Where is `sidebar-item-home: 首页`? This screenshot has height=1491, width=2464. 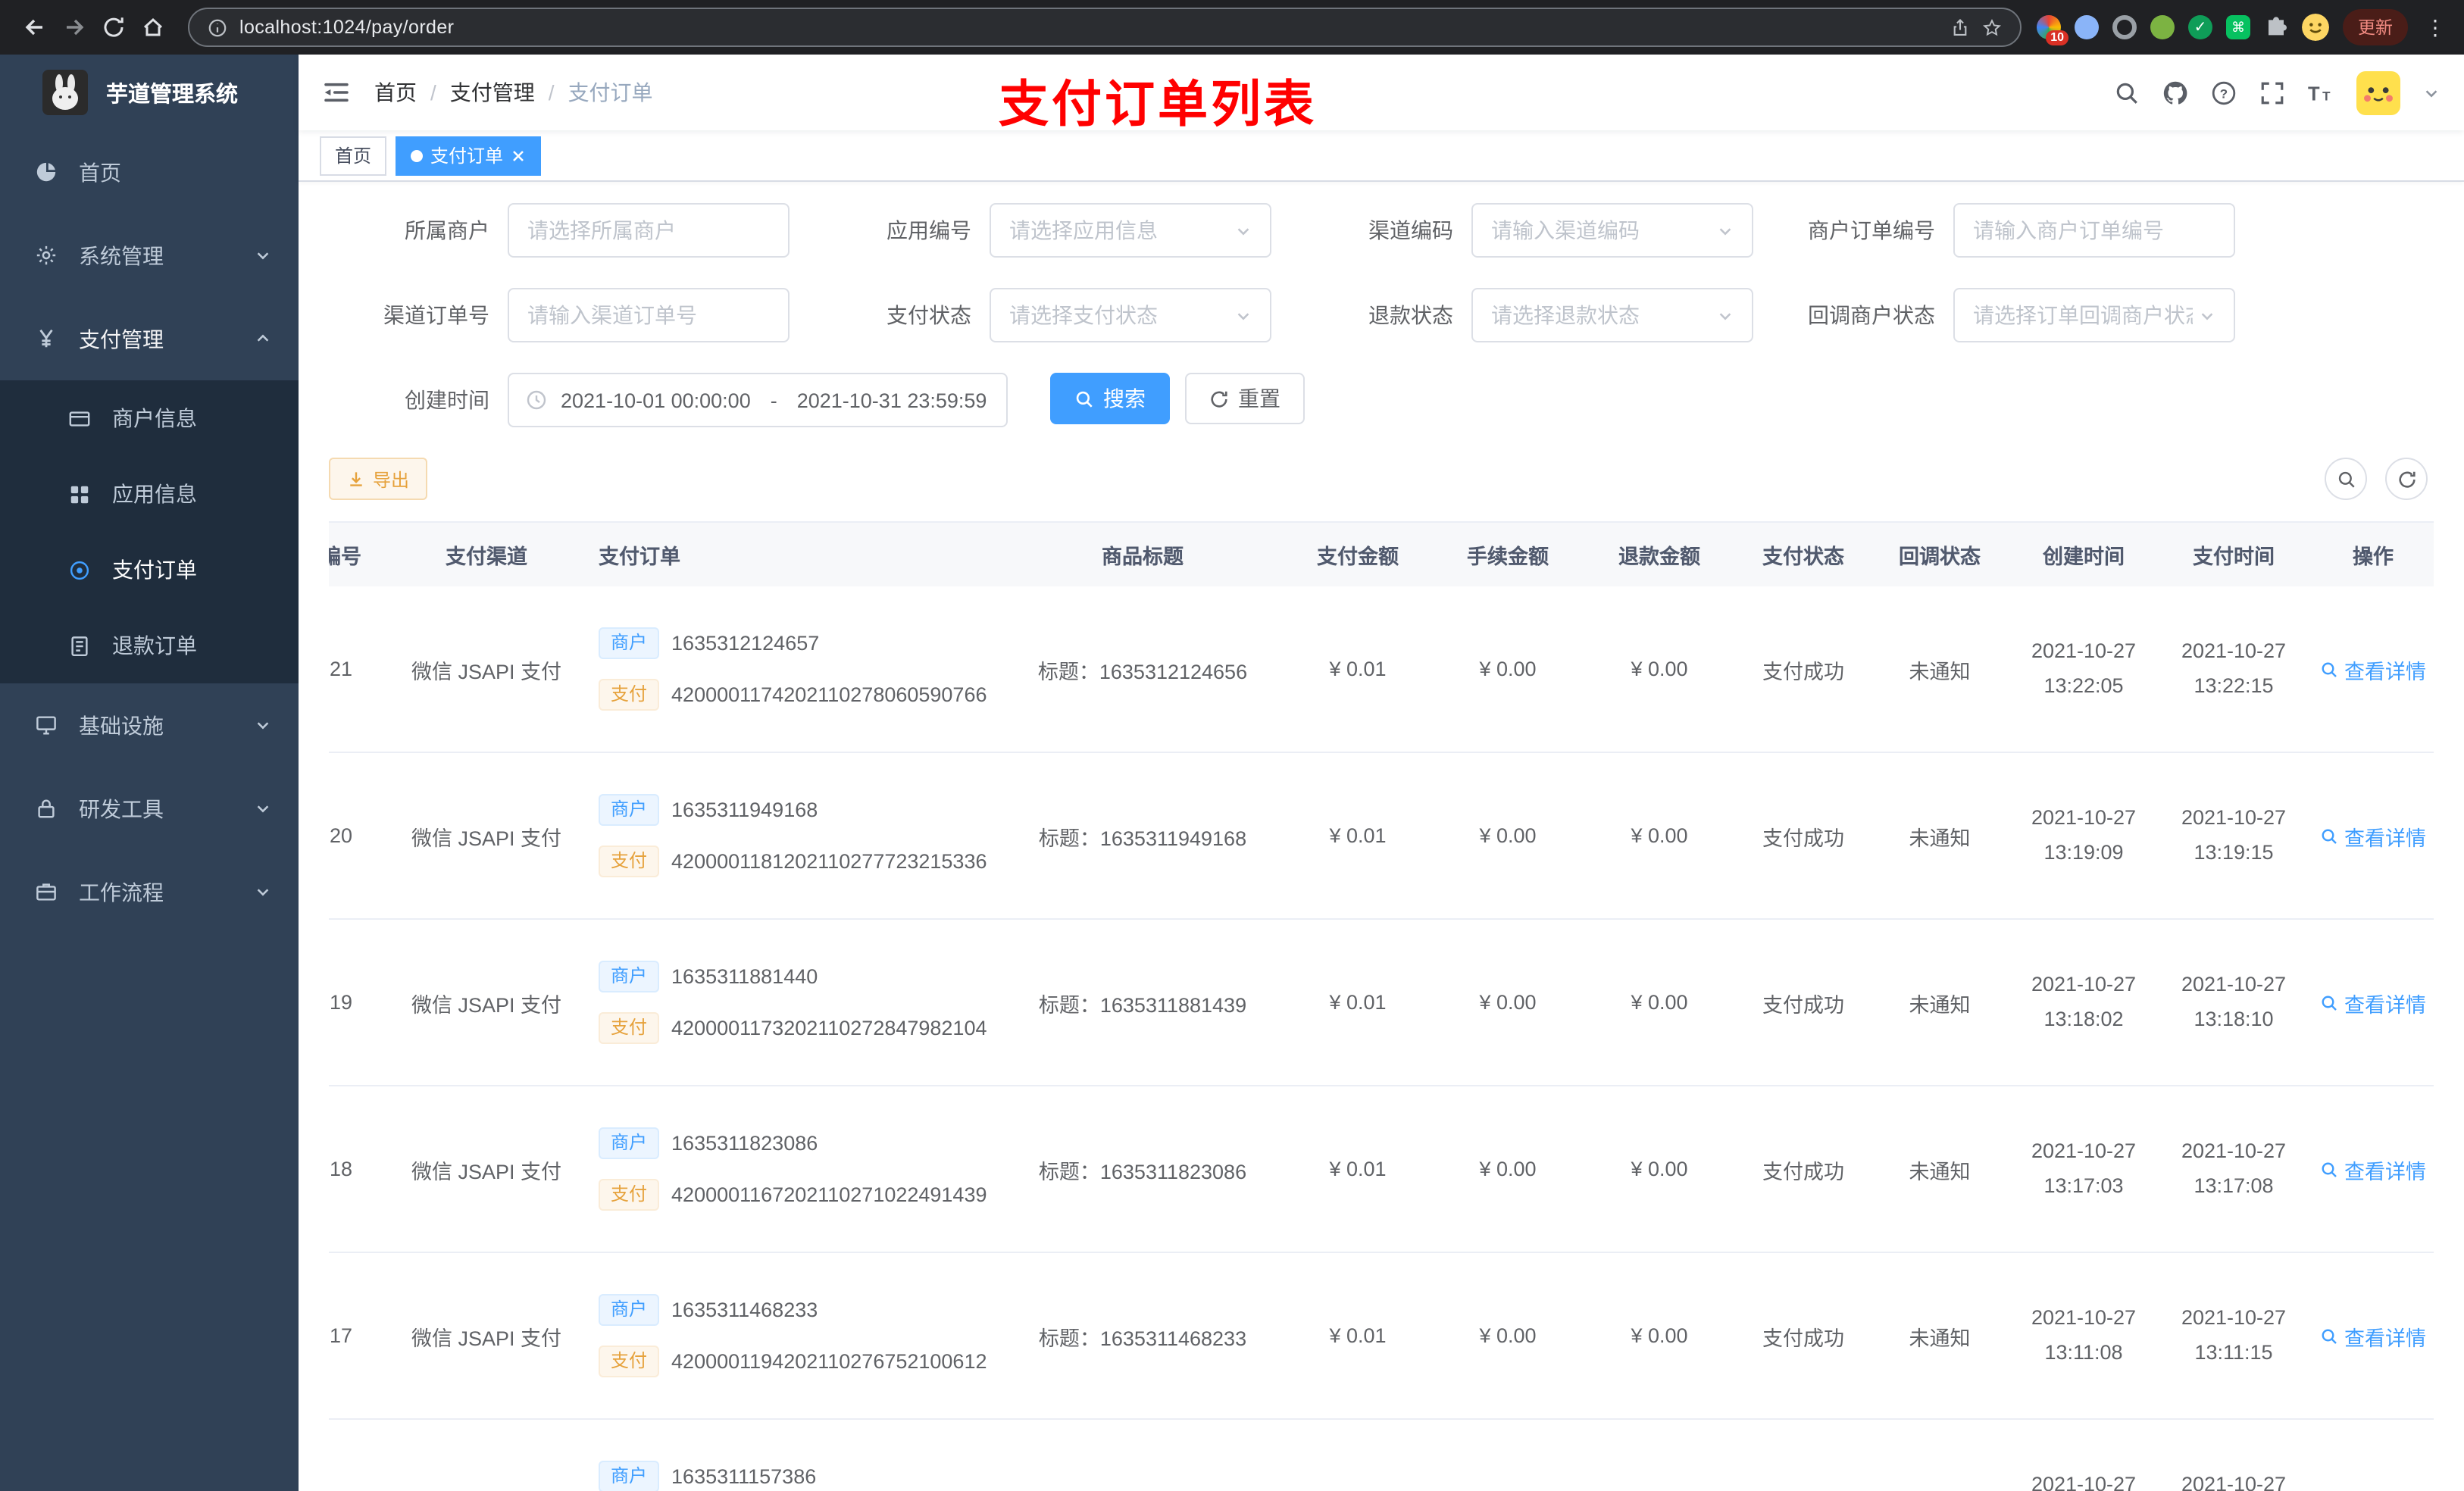
sidebar-item-home: 首页 is located at coordinates (149, 172).